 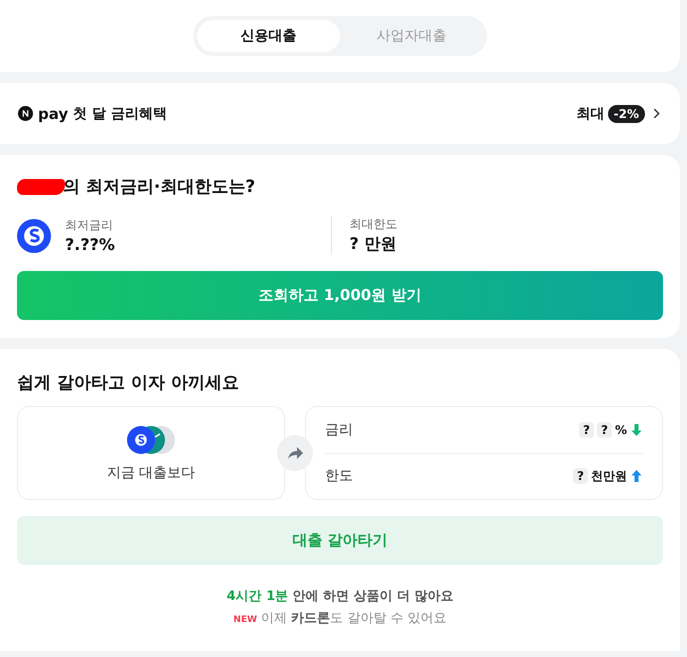 I want to click on current-loan-label: 지금 대출보다, so click(x=151, y=473).